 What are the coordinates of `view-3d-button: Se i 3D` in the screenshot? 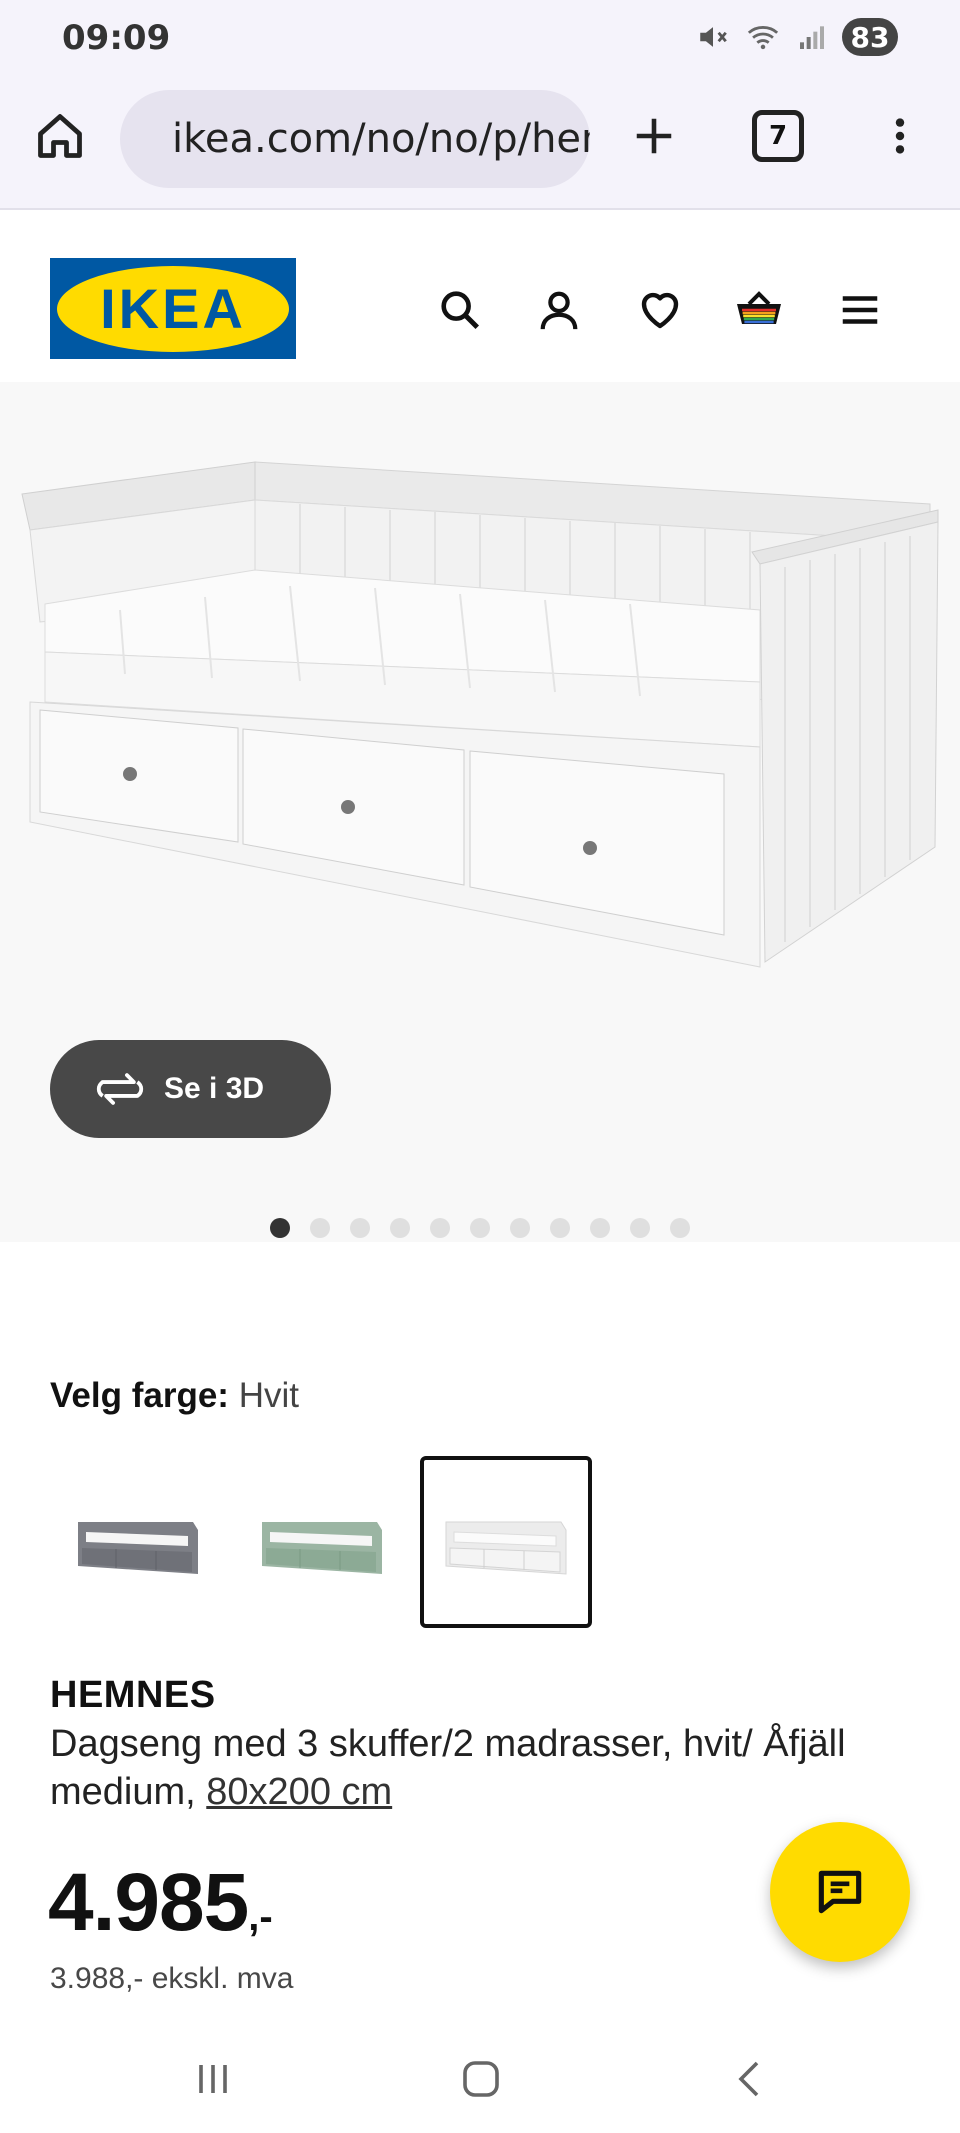 It's located at (190, 1089).